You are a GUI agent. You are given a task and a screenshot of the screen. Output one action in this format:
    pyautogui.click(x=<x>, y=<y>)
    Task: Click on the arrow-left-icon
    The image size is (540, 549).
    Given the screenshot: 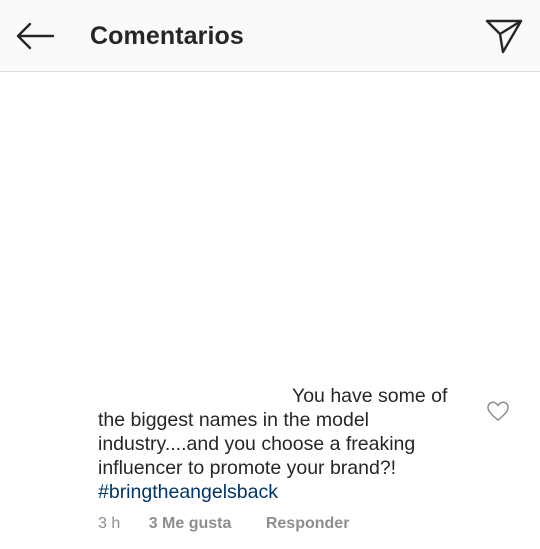 What is the action you would take?
    pyautogui.click(x=35, y=36)
    